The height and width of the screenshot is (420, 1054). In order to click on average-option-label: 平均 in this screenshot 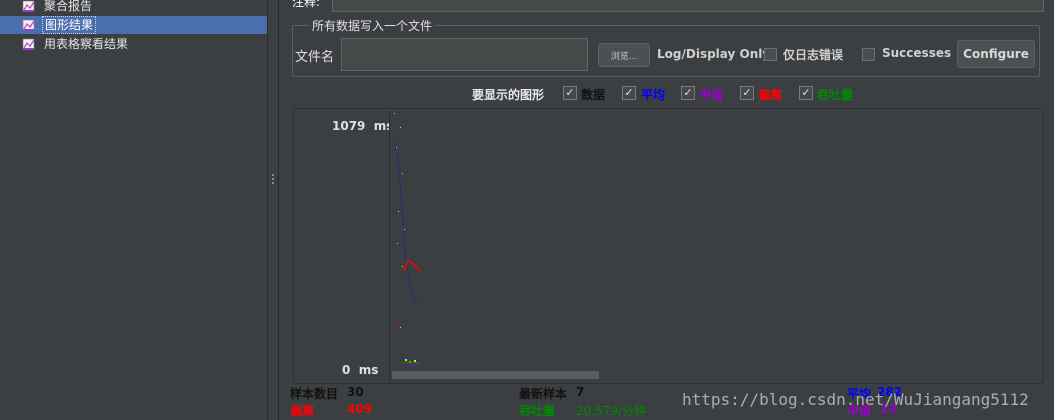, I will do `click(653, 95)`.